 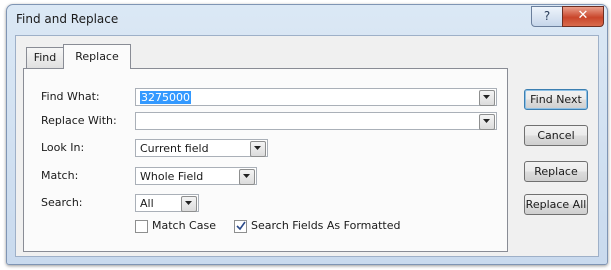 I want to click on window-title: Find and Replace, so click(x=67, y=19).